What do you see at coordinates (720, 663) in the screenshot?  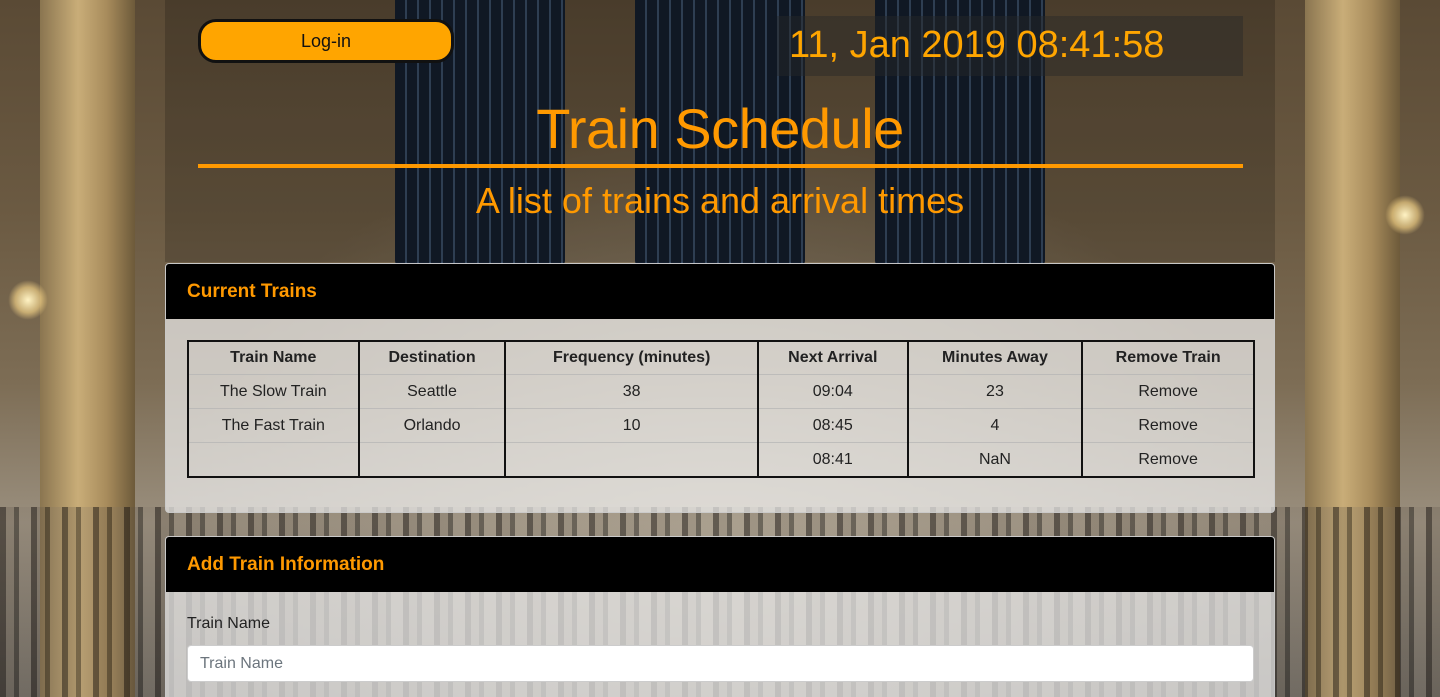 I see `train-name-input` at bounding box center [720, 663].